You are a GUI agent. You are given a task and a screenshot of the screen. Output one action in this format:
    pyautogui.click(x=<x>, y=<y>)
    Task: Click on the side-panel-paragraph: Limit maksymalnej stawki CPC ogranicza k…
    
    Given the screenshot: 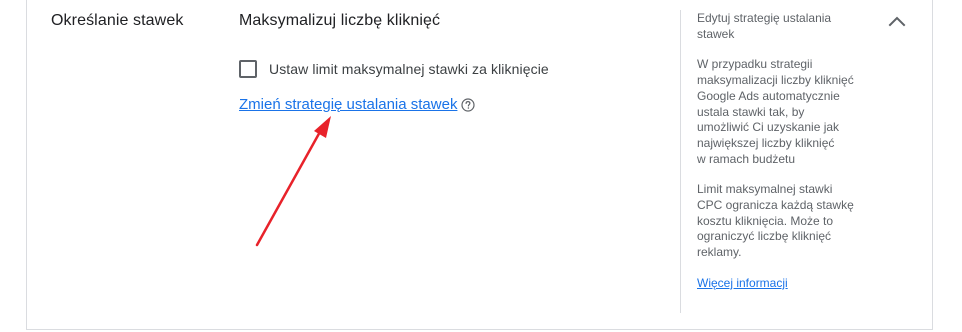 What is the action you would take?
    pyautogui.click(x=775, y=221)
    